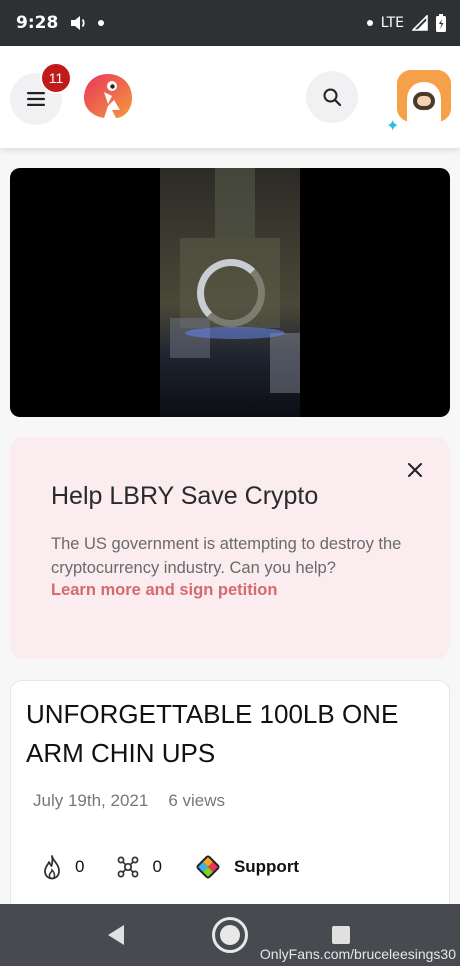 This screenshot has height=966, width=460. I want to click on app-header: 11 ✦, so click(230, 97).